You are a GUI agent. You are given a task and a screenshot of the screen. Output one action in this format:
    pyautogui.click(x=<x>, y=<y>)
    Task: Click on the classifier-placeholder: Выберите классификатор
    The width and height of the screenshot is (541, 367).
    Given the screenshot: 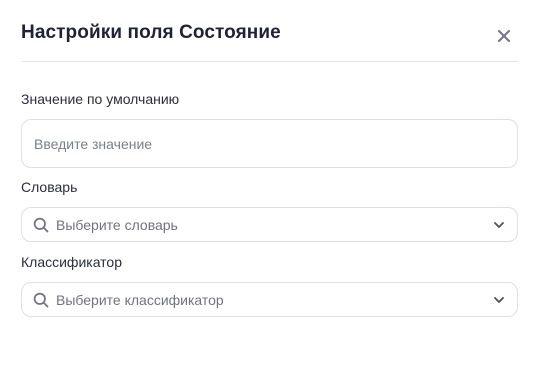 What is the action you would take?
    pyautogui.click(x=140, y=300)
    